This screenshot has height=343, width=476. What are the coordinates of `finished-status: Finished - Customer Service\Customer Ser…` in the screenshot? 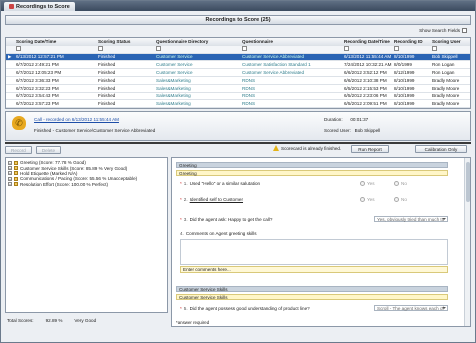 It's located at (95, 130).